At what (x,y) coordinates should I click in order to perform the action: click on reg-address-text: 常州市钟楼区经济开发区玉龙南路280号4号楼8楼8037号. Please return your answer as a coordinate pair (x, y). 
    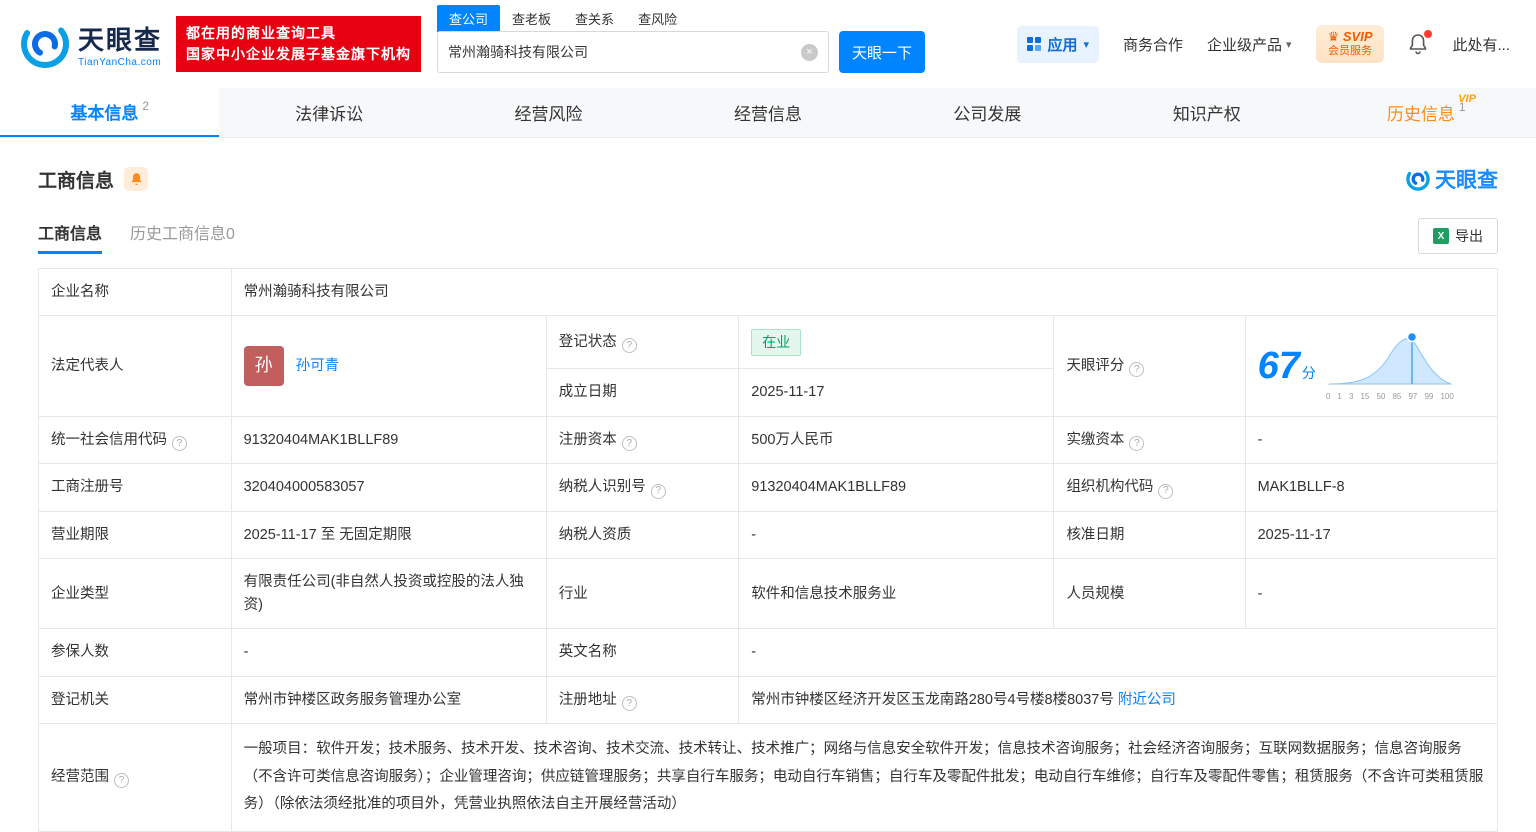
    Looking at the image, I should click on (932, 699).